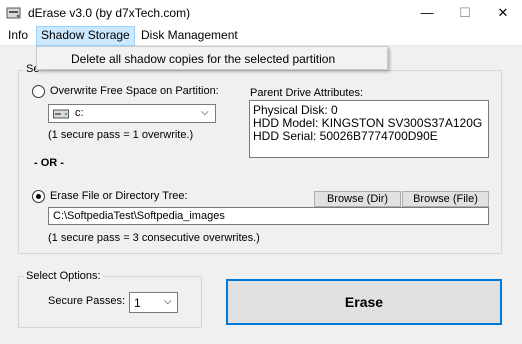 This screenshot has width=522, height=344. Describe the element at coordinates (465, 13) in the screenshot. I see `maximize-button: ☐` at that location.